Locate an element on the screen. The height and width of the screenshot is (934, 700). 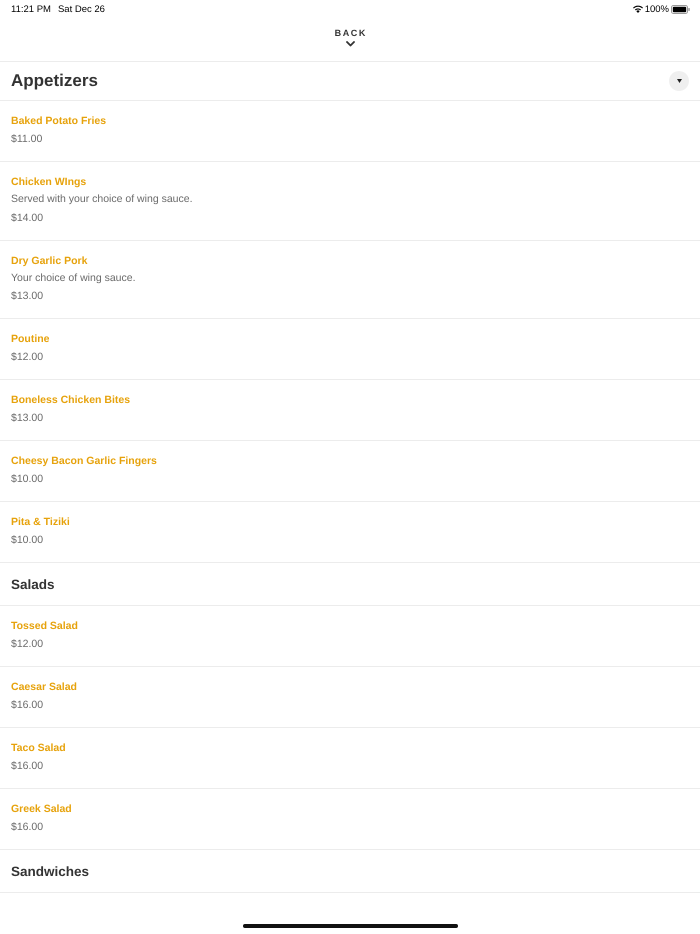
item-name: Chicken WIngs is located at coordinates (48, 182).